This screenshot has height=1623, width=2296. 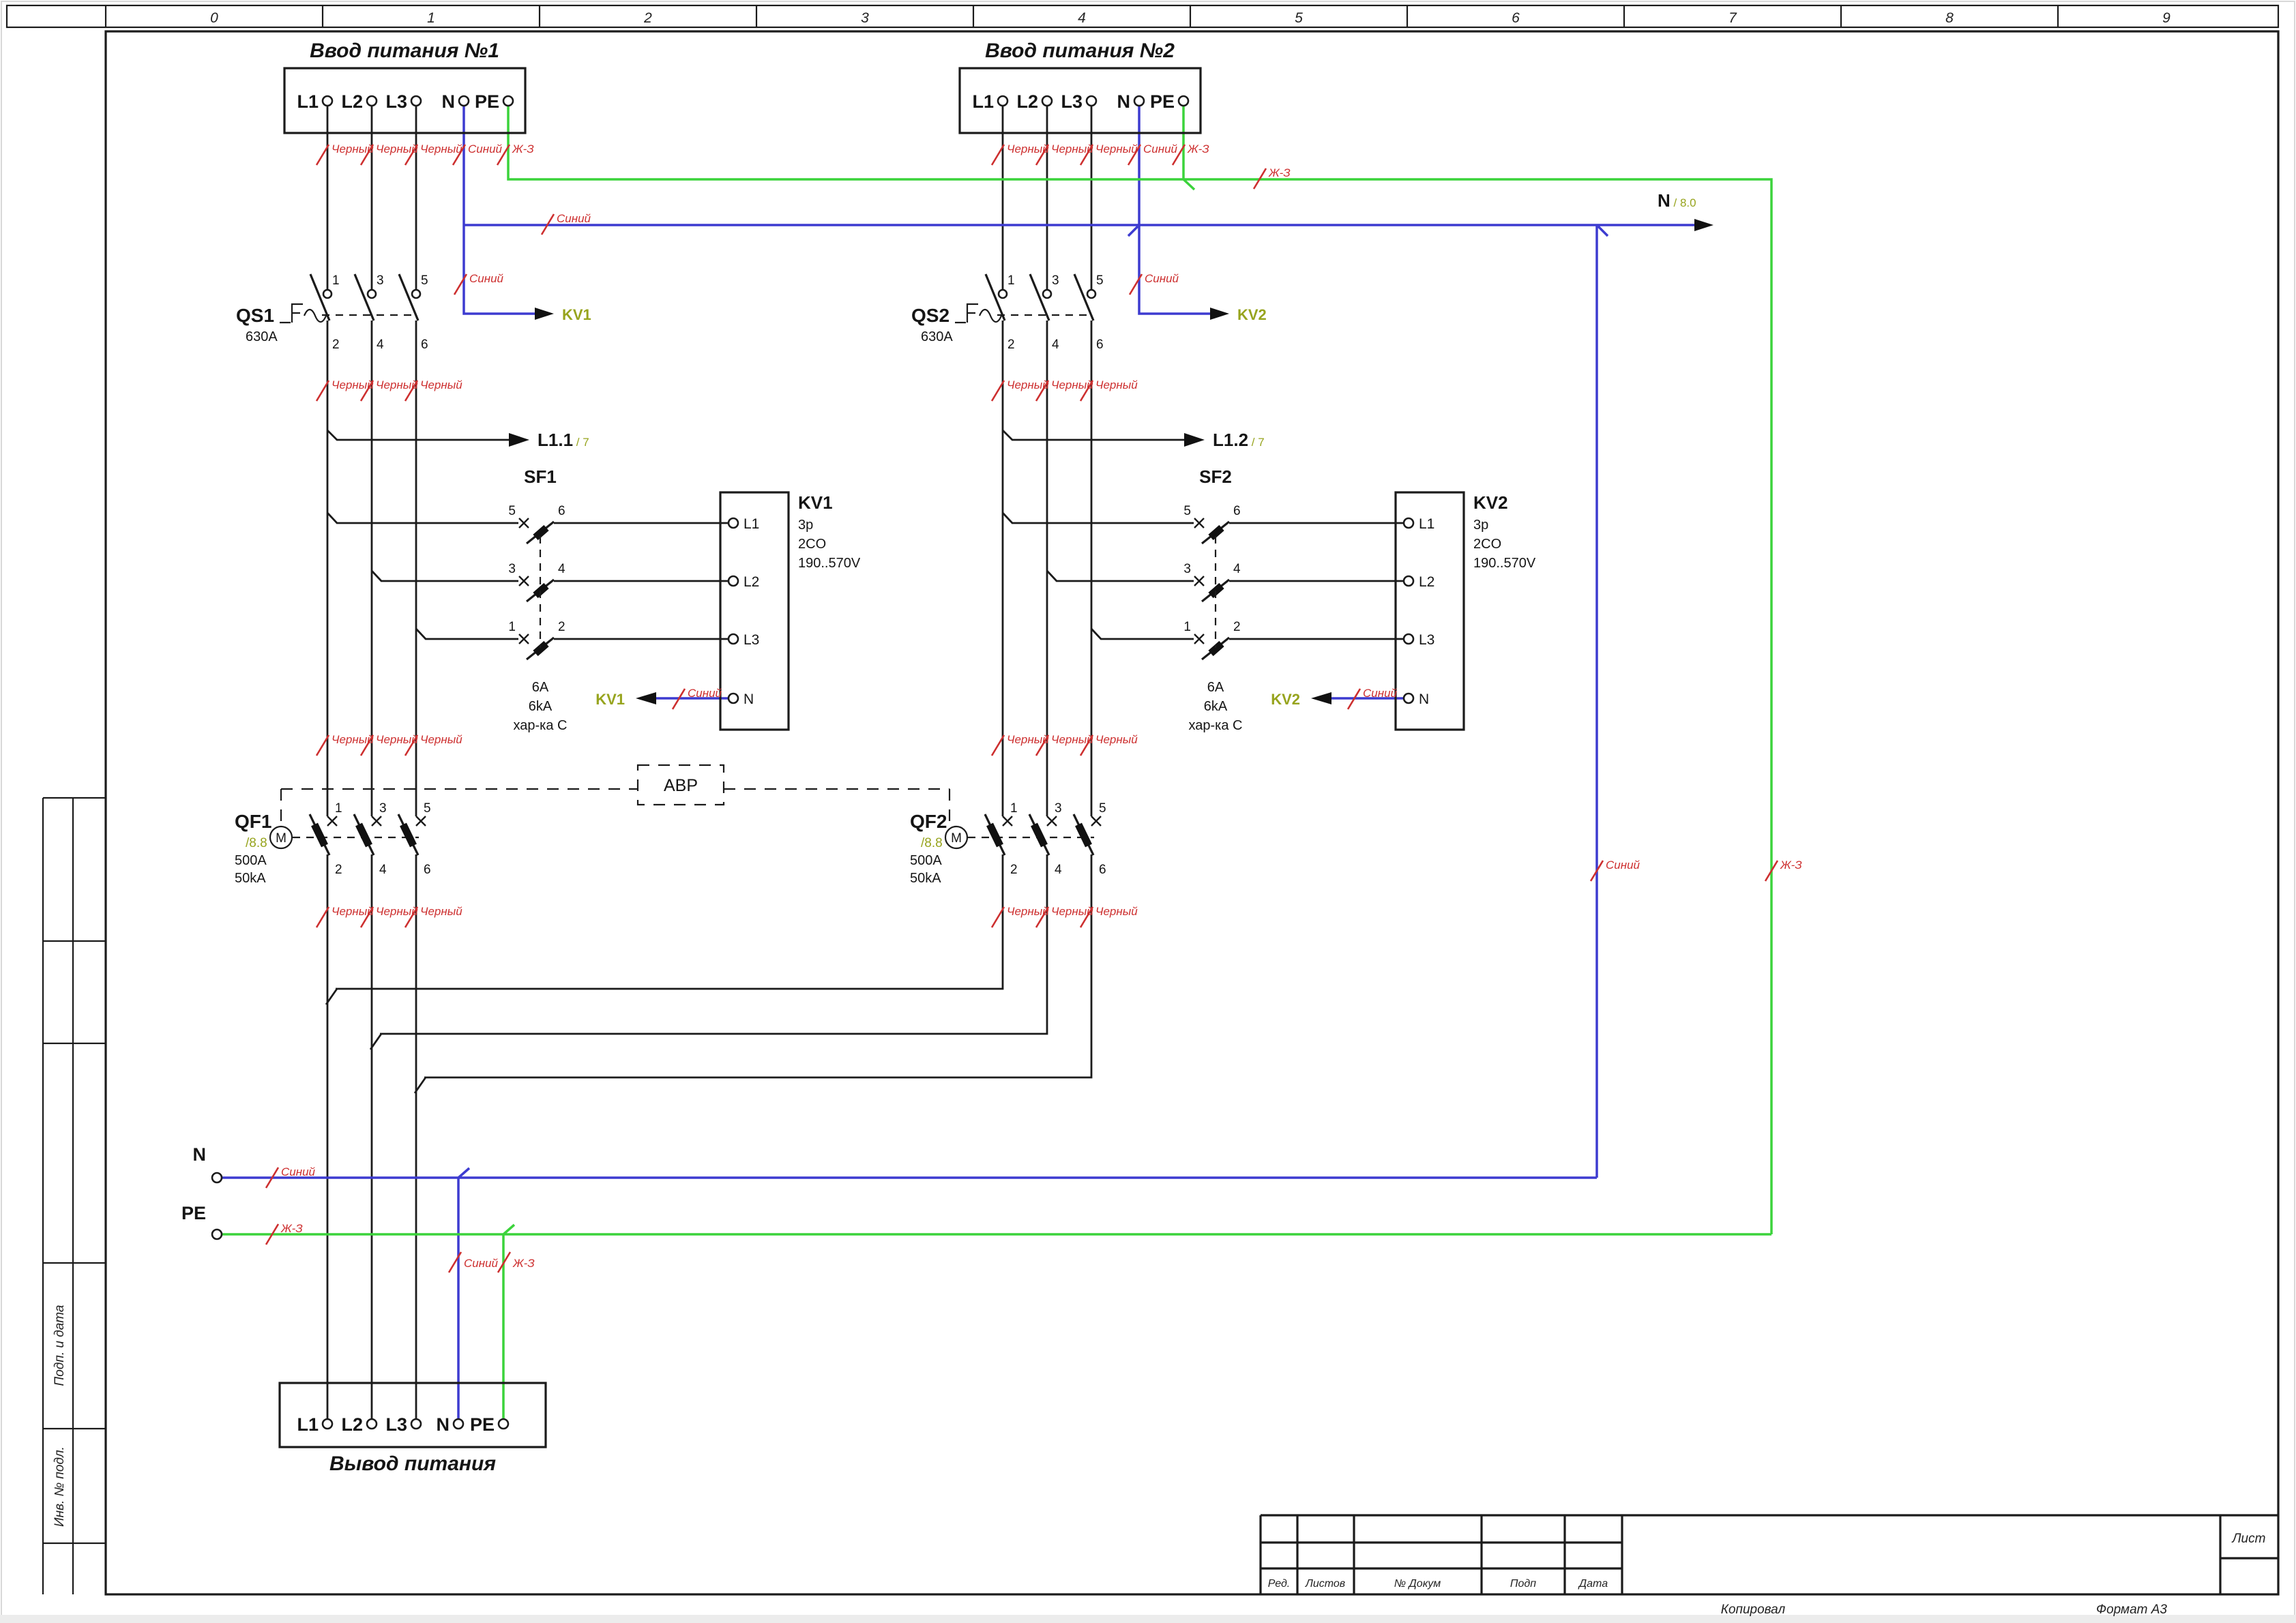 I want to click on ruler-number: 2, so click(x=647, y=18).